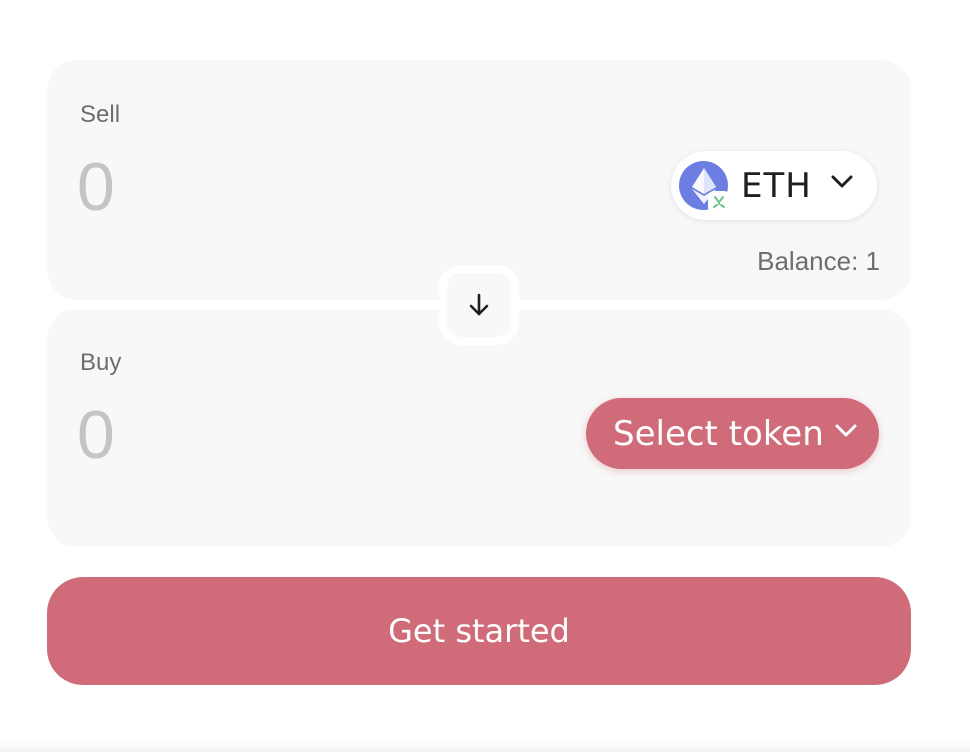  What do you see at coordinates (101, 362) in the screenshot?
I see `buy-label: Buy` at bounding box center [101, 362].